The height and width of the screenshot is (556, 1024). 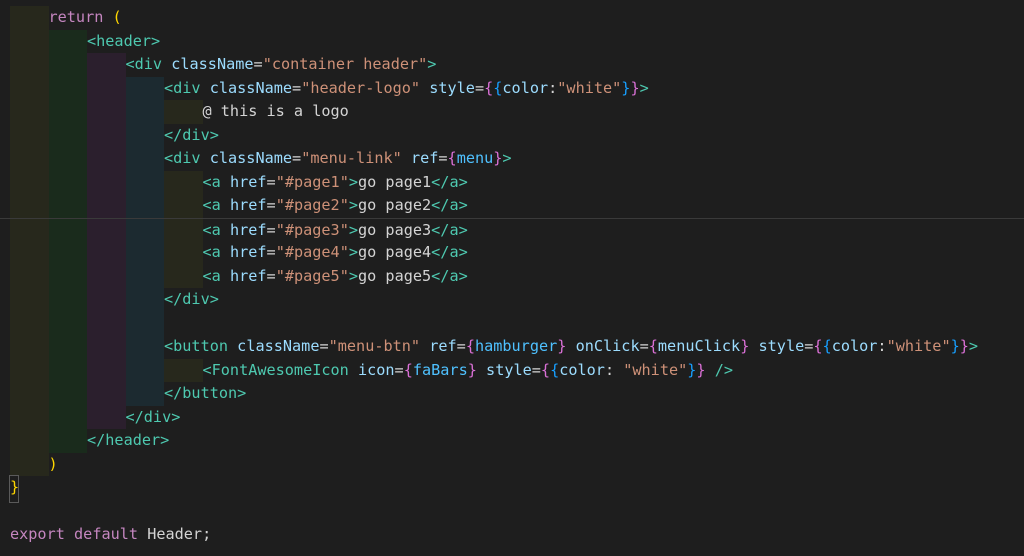 What do you see at coordinates (14, 489) in the screenshot?
I see `bracket-match-highlight` at bounding box center [14, 489].